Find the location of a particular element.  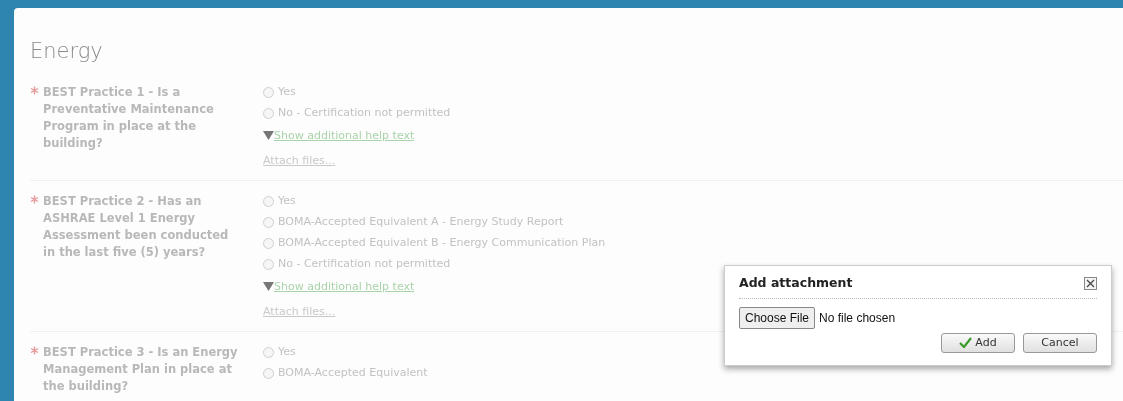

section-title: Energy is located at coordinates (67, 51).